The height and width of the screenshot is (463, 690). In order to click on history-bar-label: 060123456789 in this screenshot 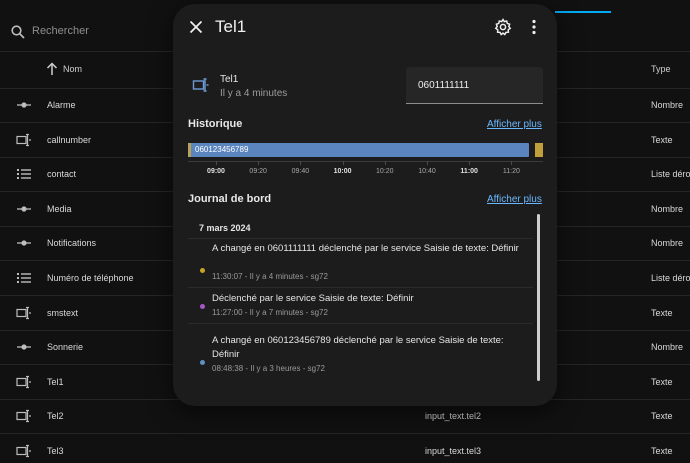, I will do `click(222, 149)`.